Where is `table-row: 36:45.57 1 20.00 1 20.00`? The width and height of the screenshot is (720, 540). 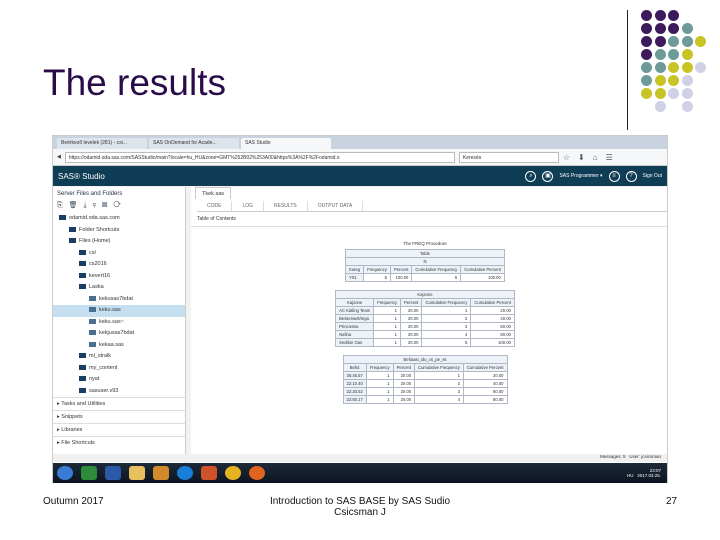 table-row: 36:45.57 1 20.00 1 20.00 is located at coordinates (425, 375).